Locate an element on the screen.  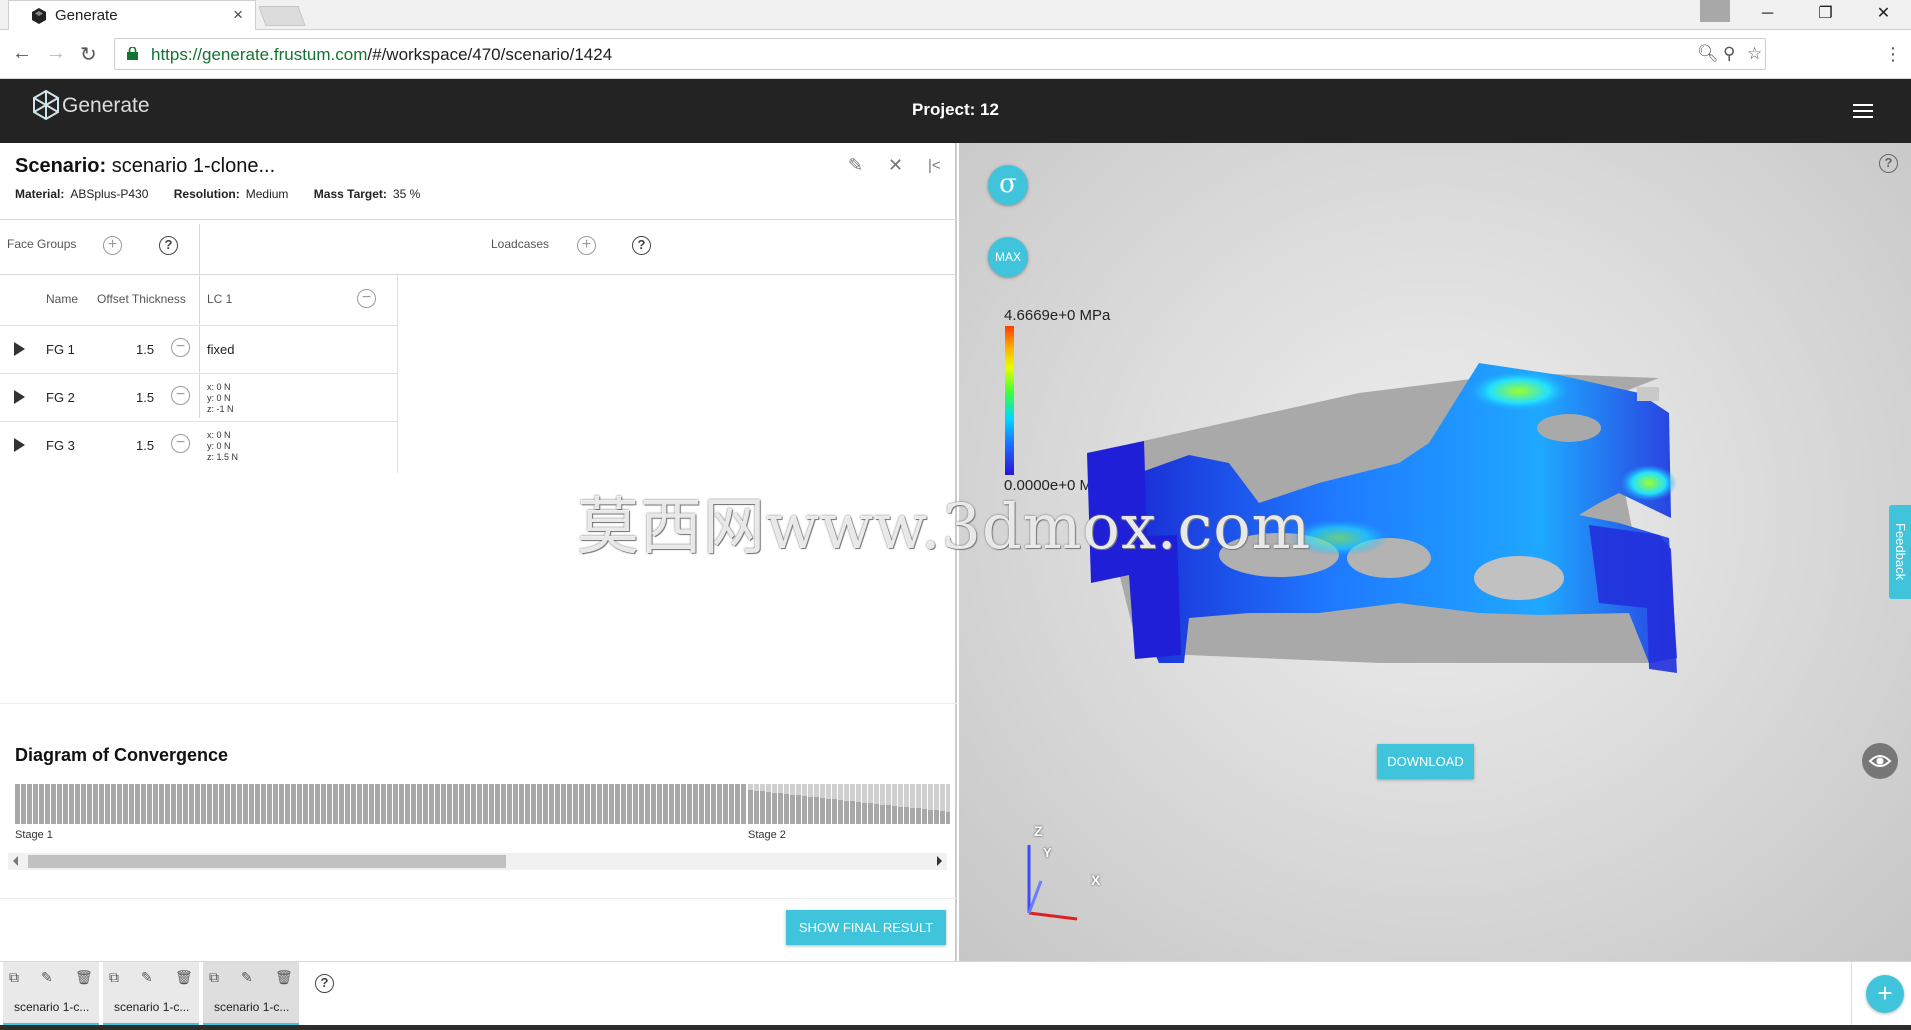
feedback-tab: Feedback is located at coordinates (1900, 552).